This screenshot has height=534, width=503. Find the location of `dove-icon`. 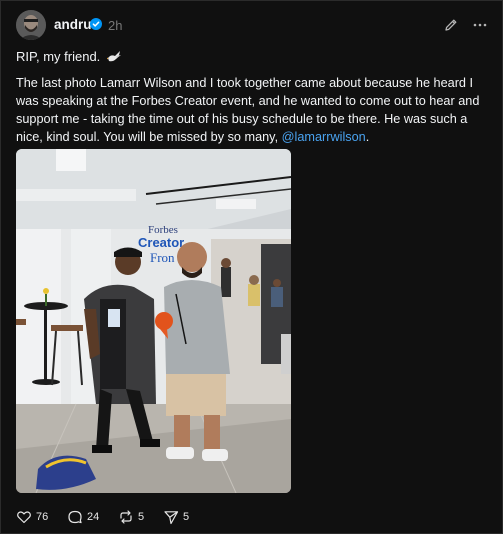

dove-icon is located at coordinates (113, 56).